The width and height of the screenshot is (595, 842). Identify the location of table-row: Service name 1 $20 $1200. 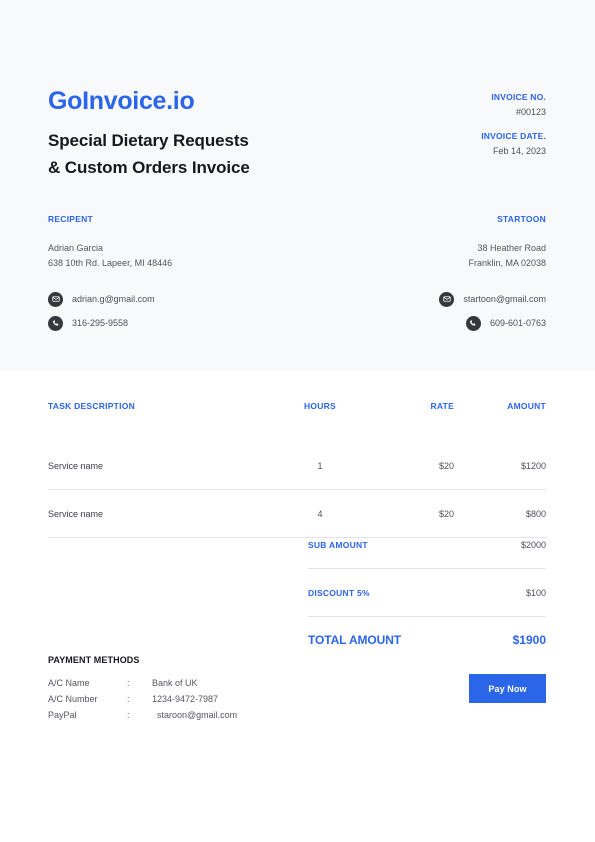
(297, 466).